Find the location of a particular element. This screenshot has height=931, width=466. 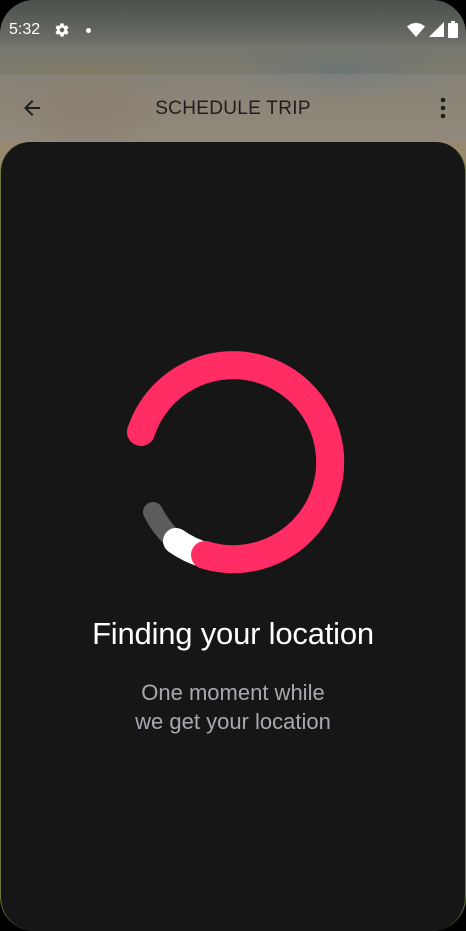

loading-message-line-1: One moment while is located at coordinates (233, 692).